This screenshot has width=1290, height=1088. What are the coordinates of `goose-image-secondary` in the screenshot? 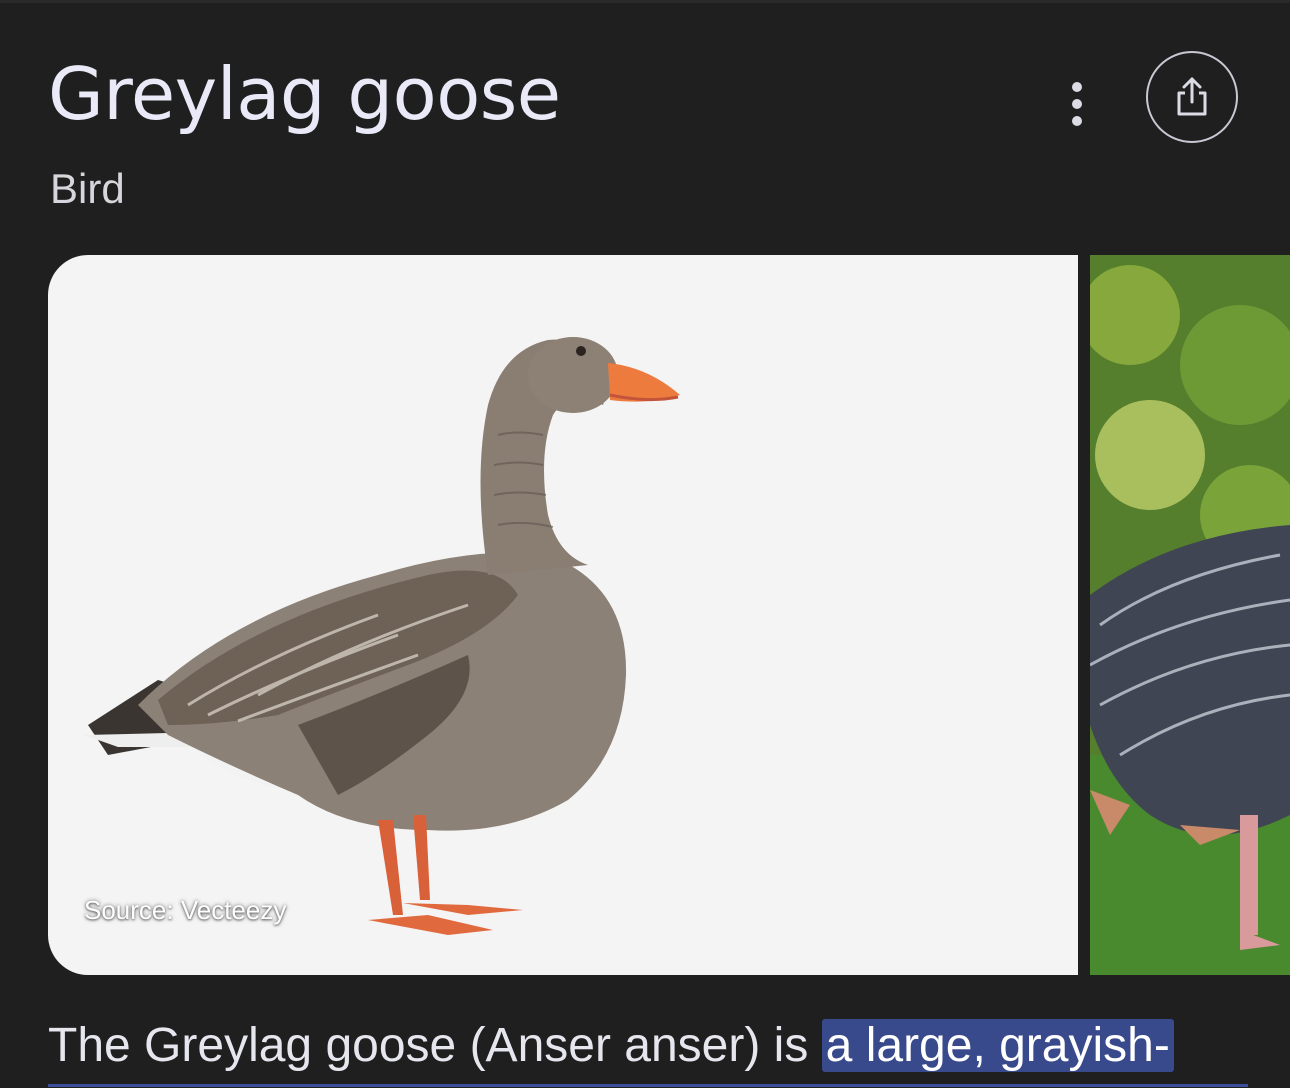 It's located at (1190, 615).